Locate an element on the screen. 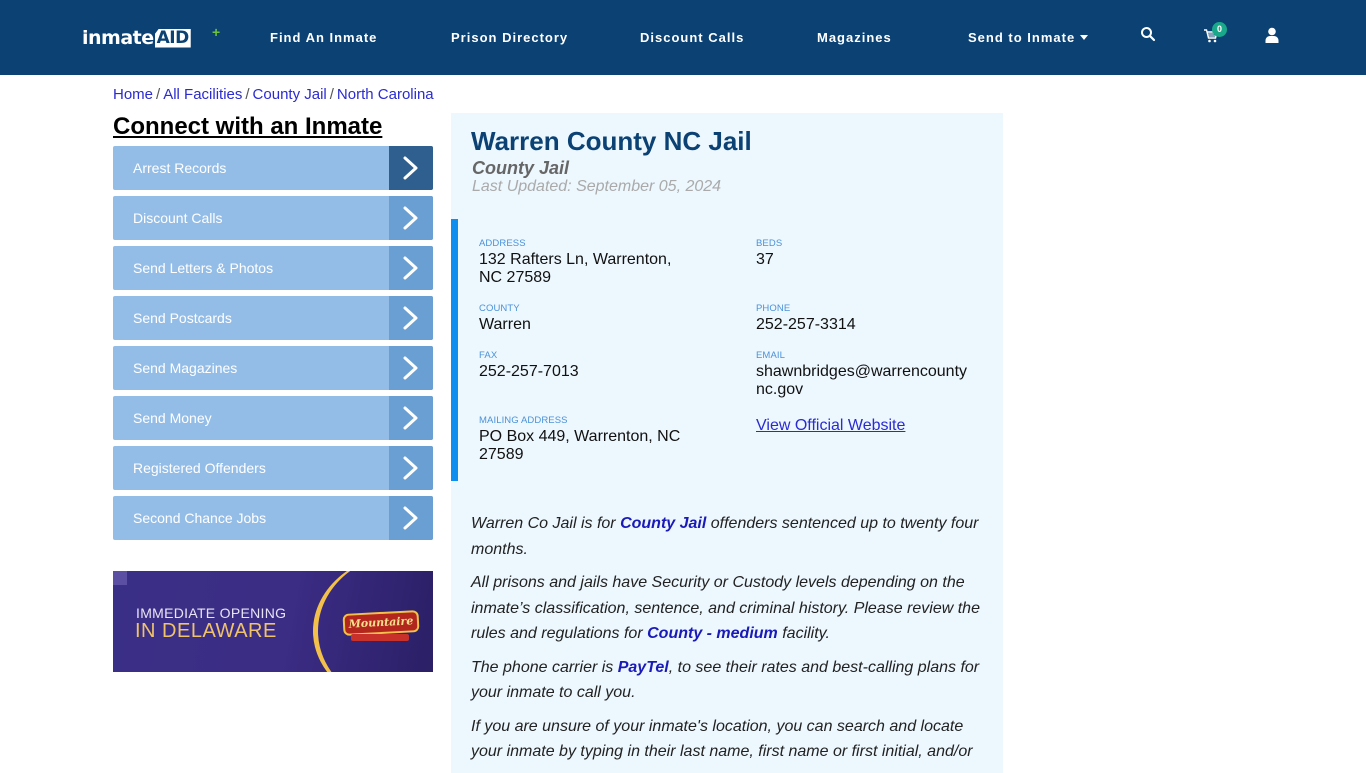 The image size is (1366, 773). ad-banner: IMMEDIATE OPENING IN DELAWARE Mountaire is located at coordinates (273, 621).